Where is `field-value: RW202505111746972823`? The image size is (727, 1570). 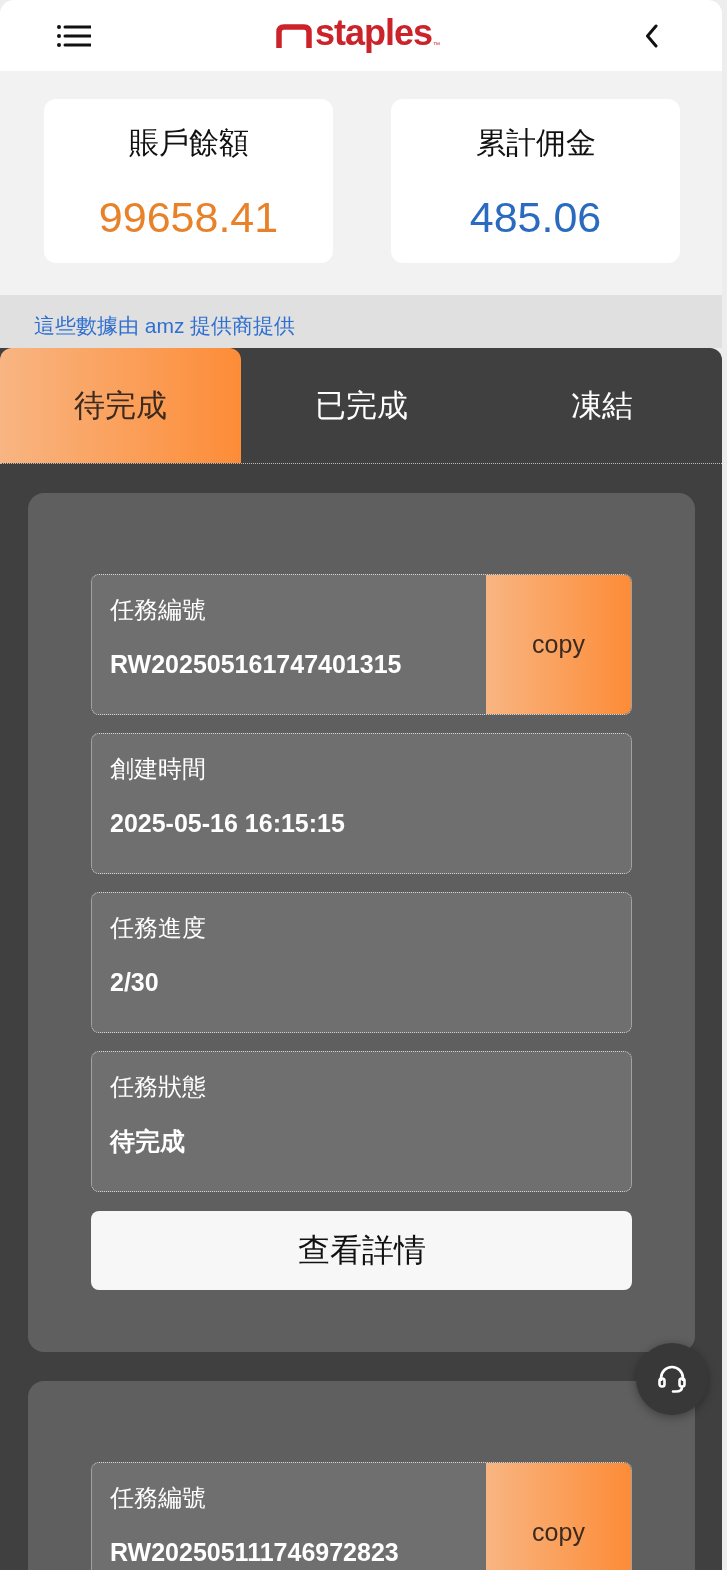 field-value: RW202505111746972823 is located at coordinates (254, 1552).